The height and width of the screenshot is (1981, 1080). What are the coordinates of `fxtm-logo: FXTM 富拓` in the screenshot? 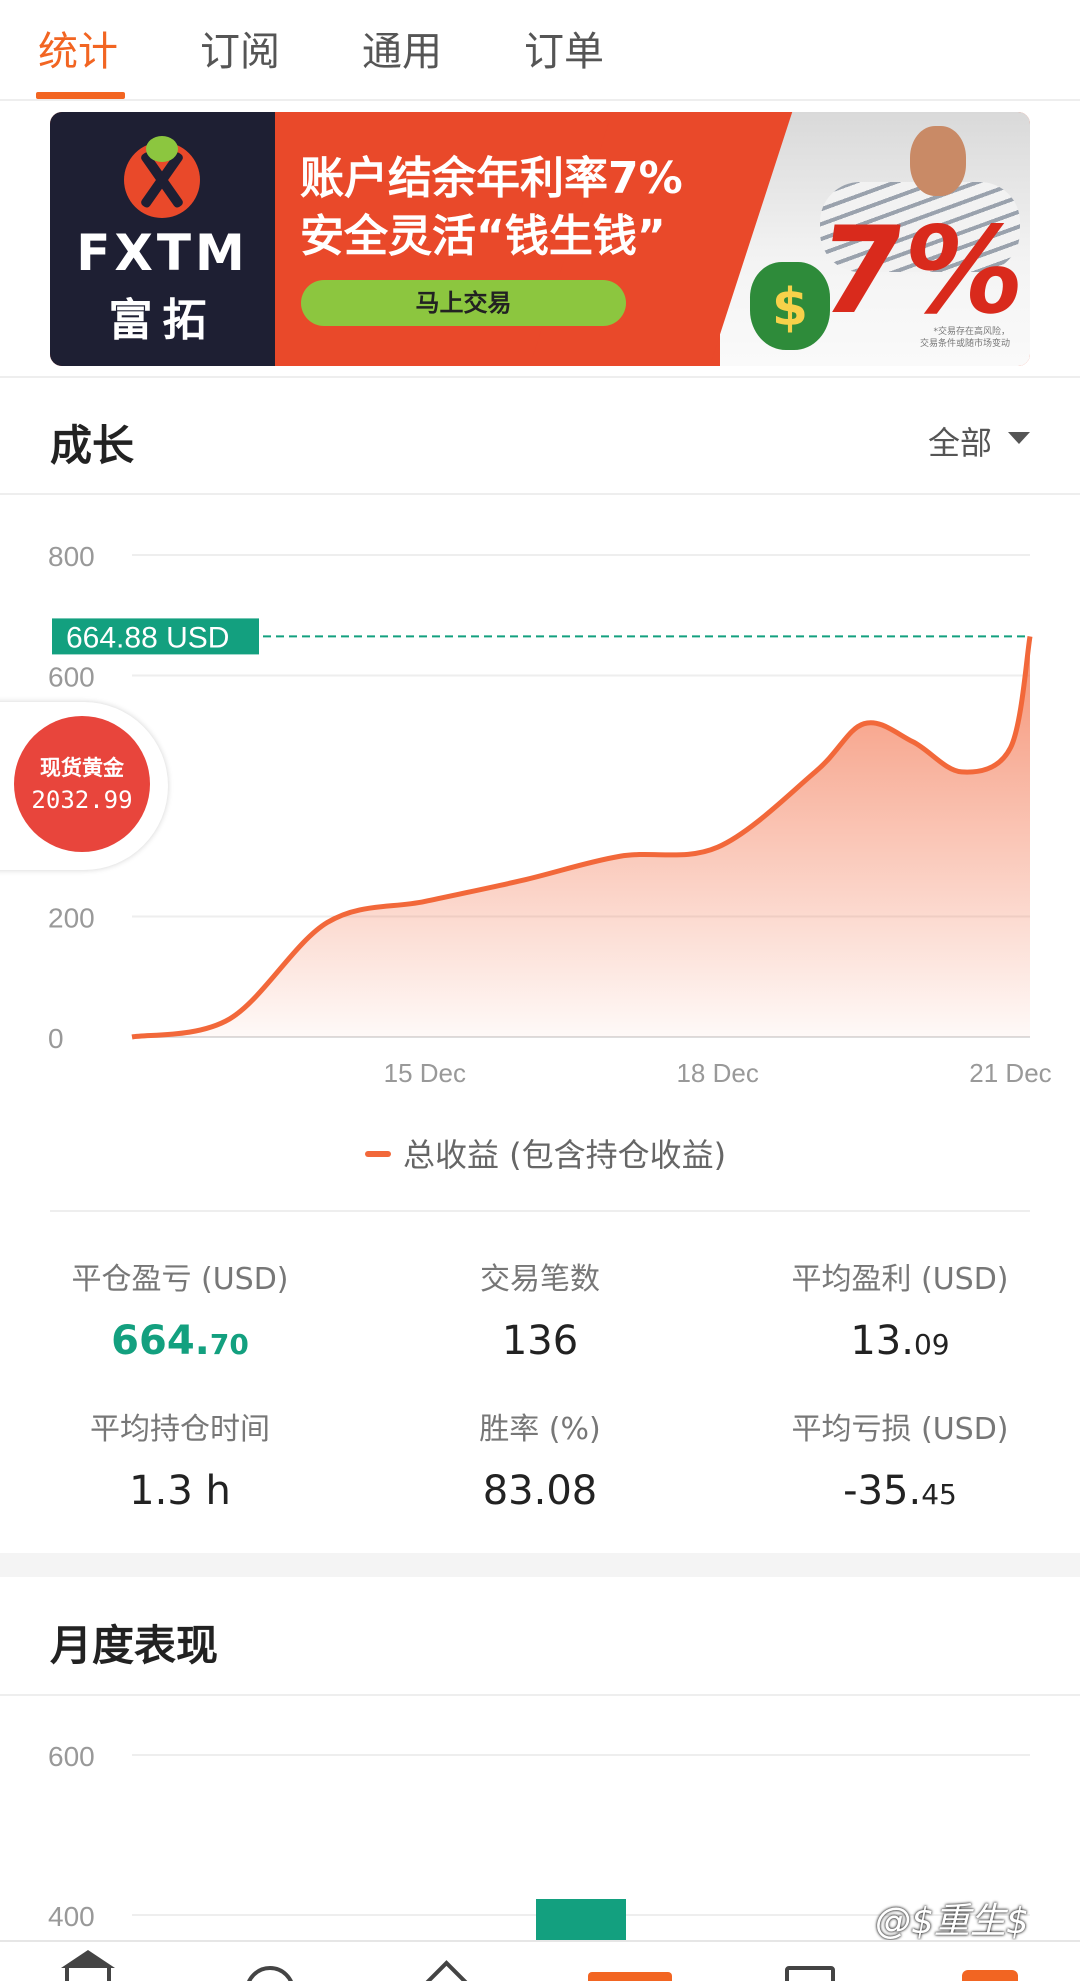 It's located at (162, 239).